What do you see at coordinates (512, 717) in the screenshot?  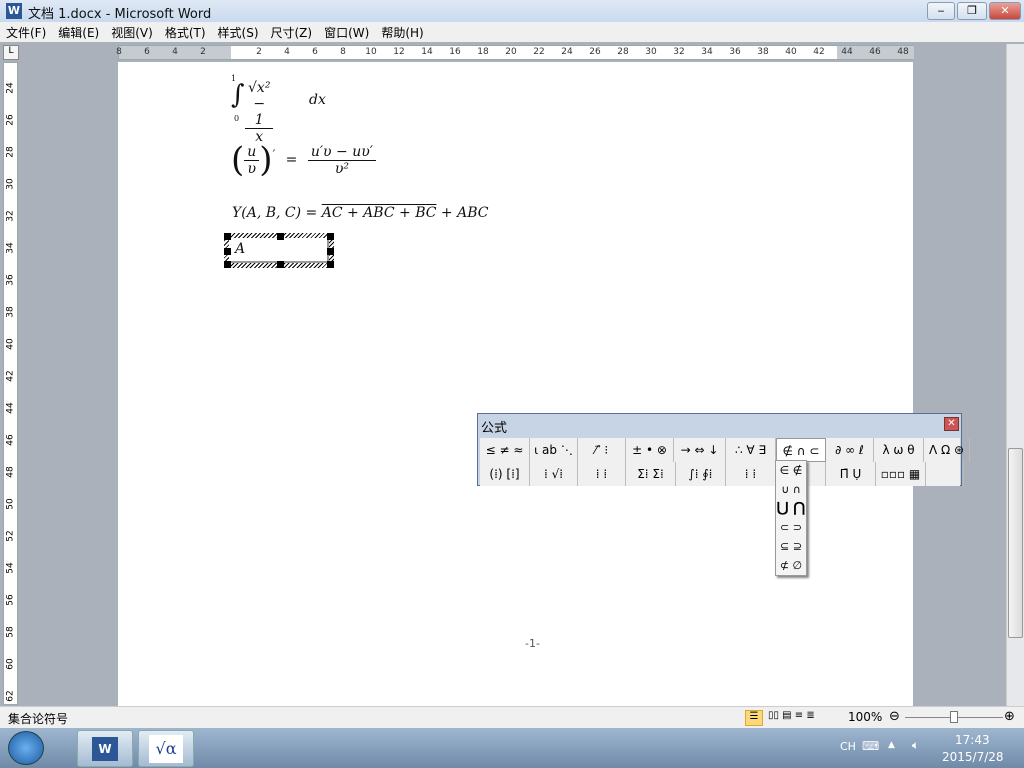 I see `status-bar: 集合论符号 ☰ ▯▯ ▤ ≡ ≣ 100% ⊖ ⊕` at bounding box center [512, 717].